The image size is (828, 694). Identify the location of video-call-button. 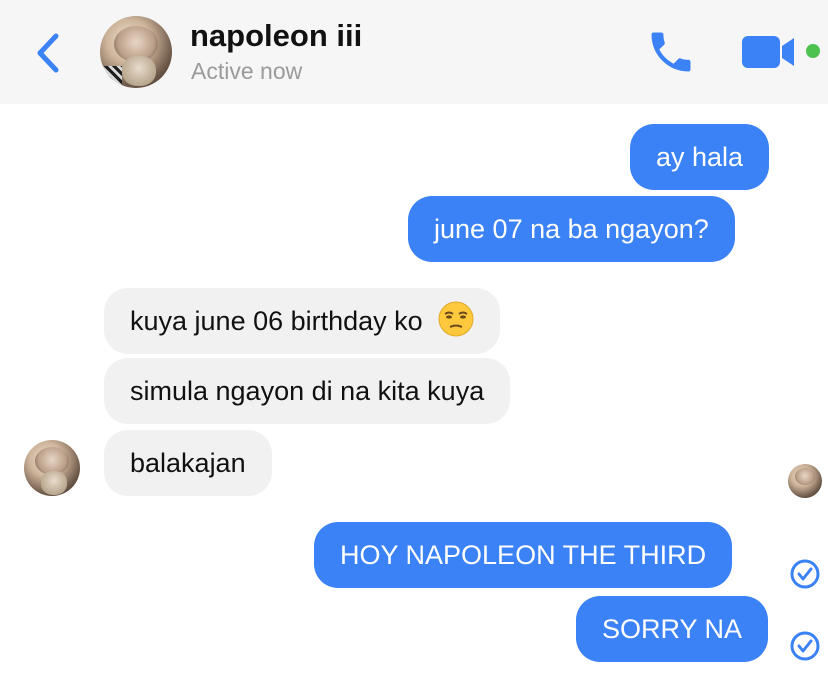
(768, 52).